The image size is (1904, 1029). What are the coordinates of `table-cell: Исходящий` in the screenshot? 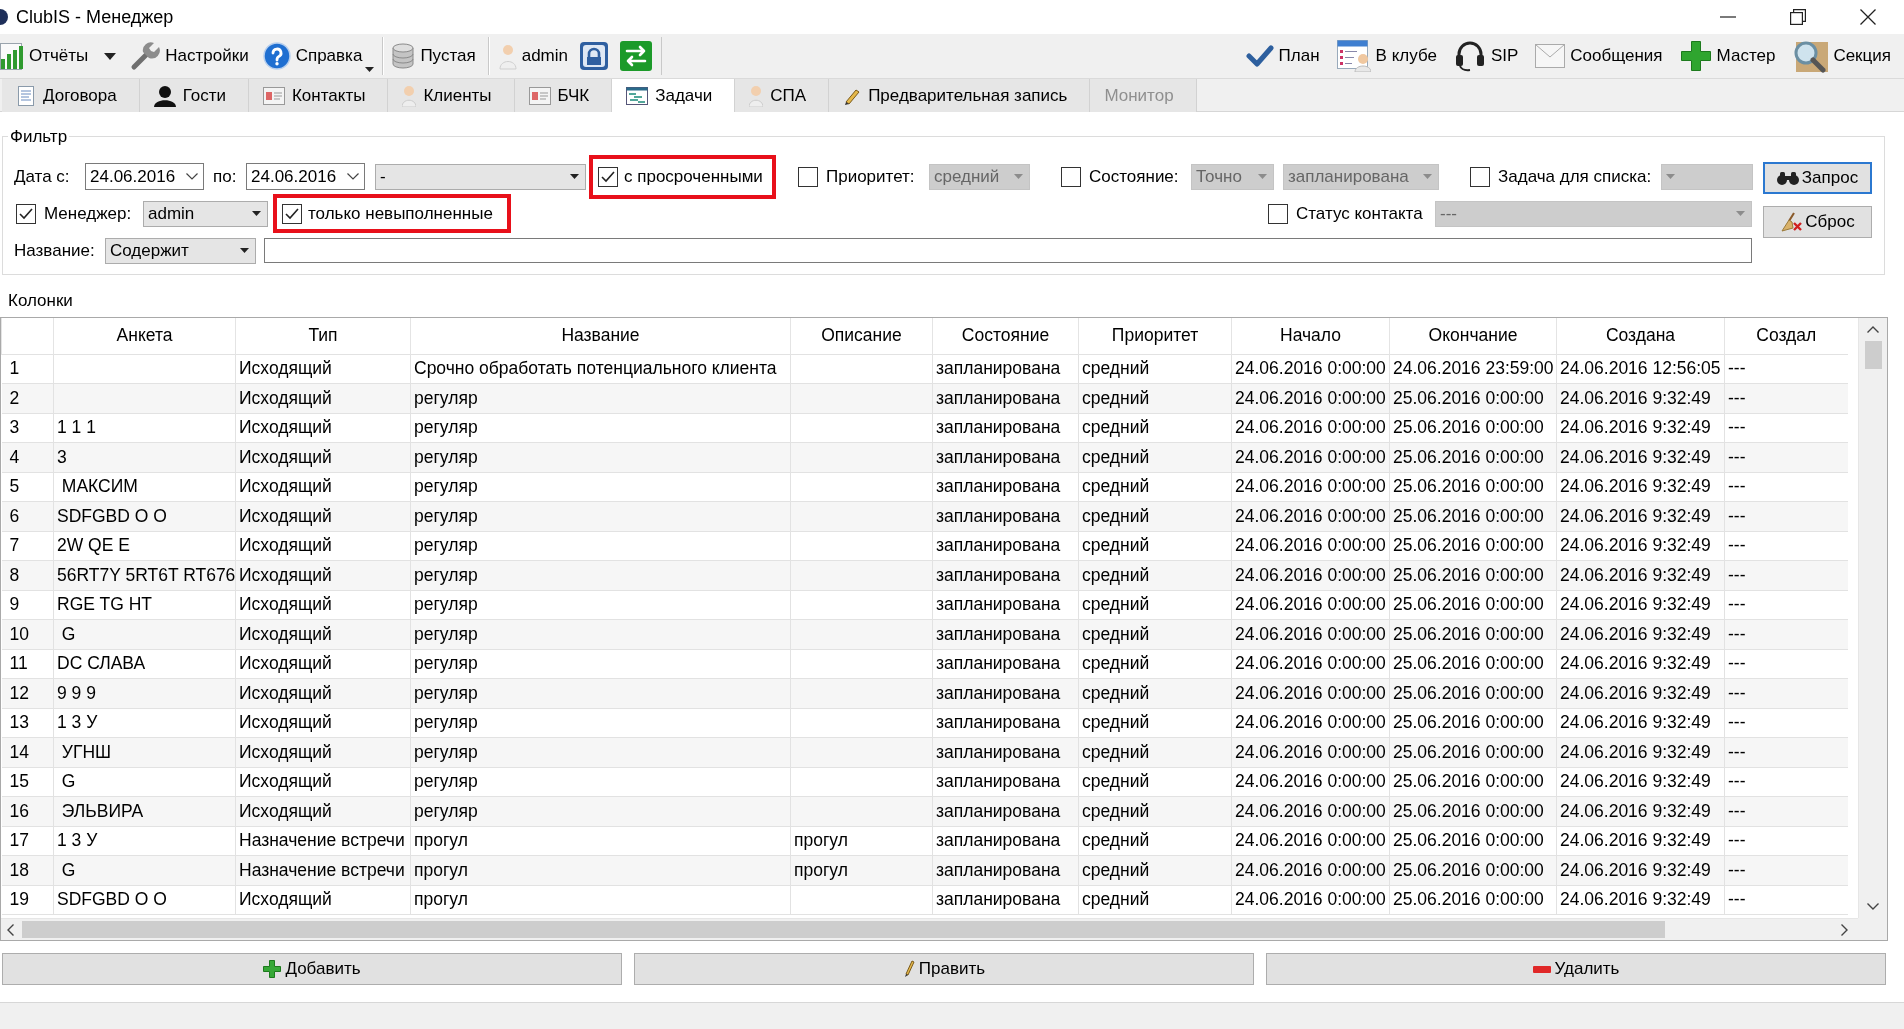 It's located at (323, 546).